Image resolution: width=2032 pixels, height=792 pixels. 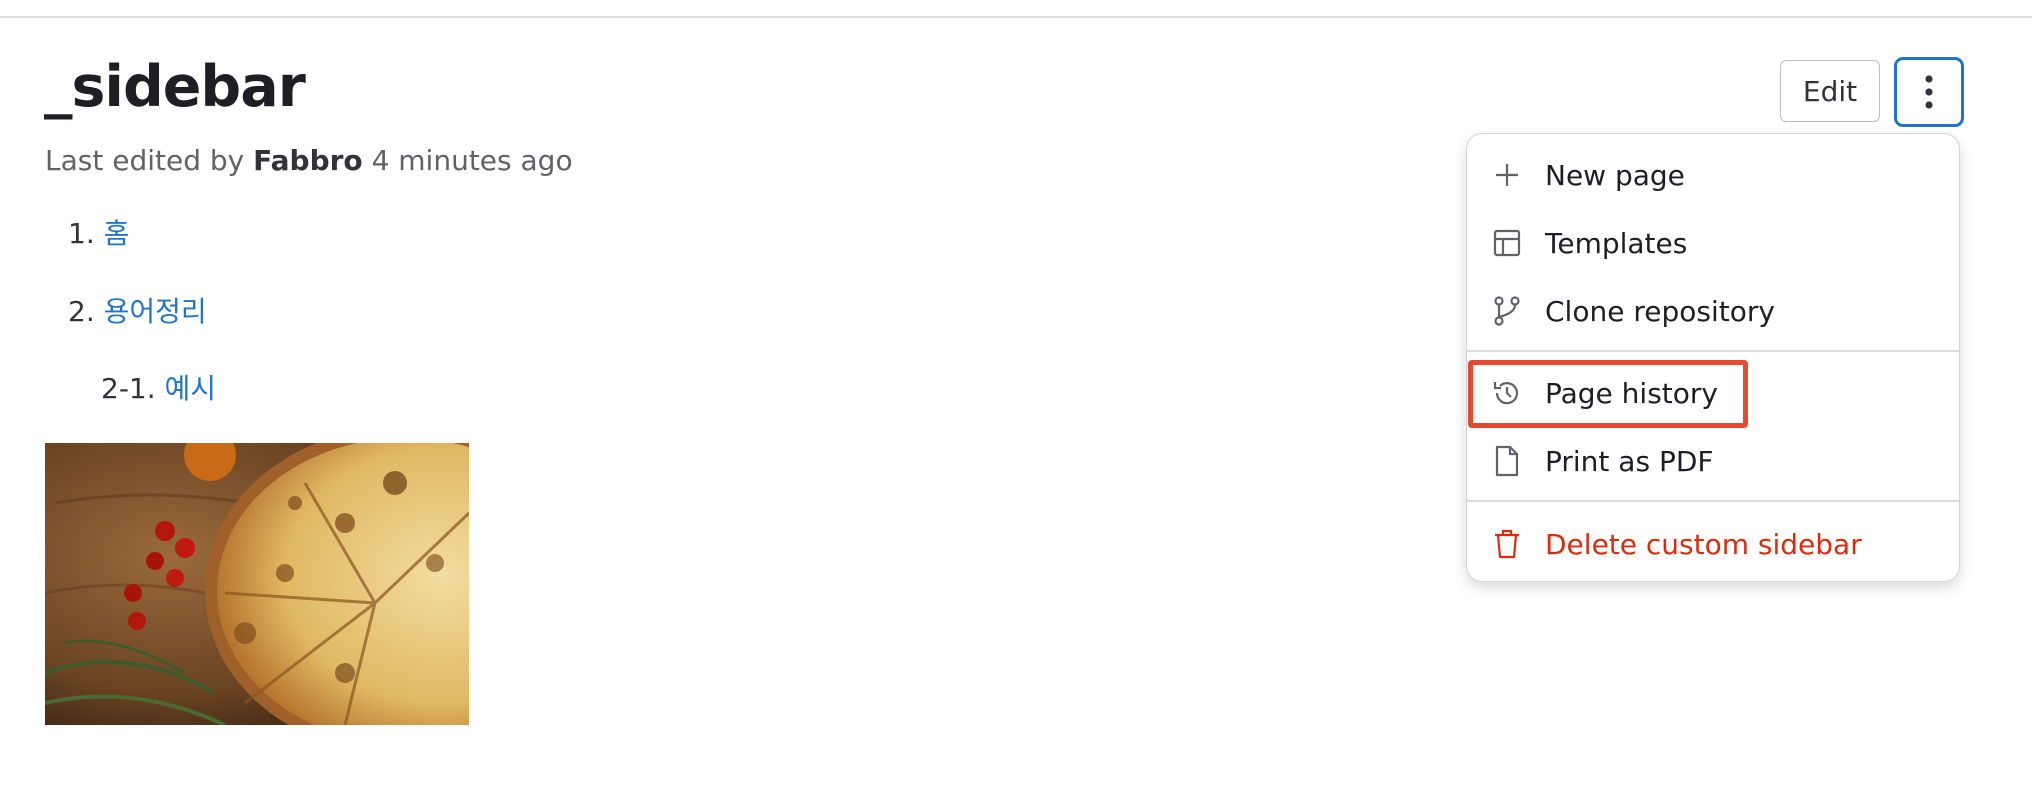 What do you see at coordinates (155, 311) in the screenshot?
I see `link-glossary: 용어정리` at bounding box center [155, 311].